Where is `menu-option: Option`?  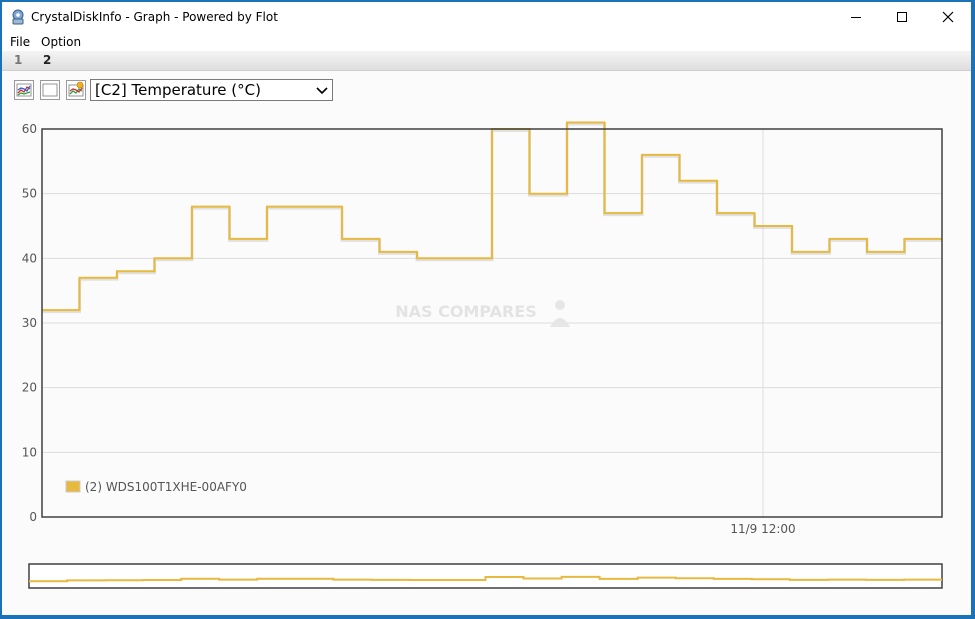 menu-option: Option is located at coordinates (61, 42).